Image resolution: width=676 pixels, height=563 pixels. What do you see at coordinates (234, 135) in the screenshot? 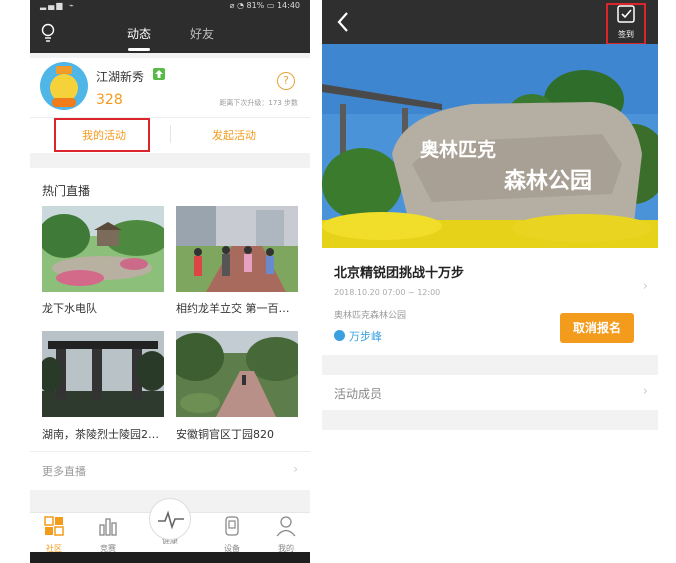
I see `start-activity-button: 发起活动` at bounding box center [234, 135].